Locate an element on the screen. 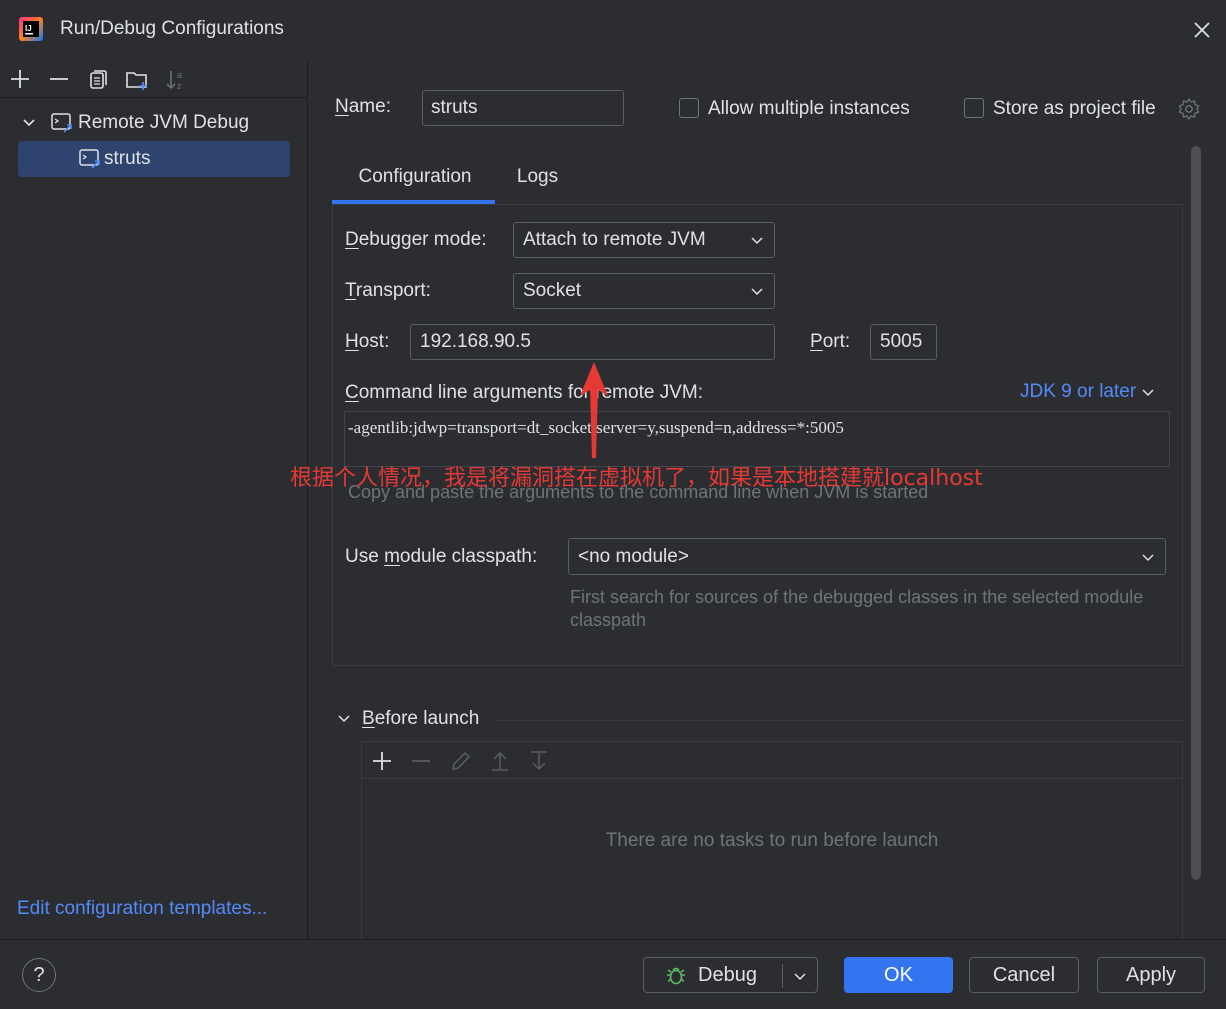 The image size is (1226, 1009). jdk-version-dropdown: JDK 9 or later is located at coordinates (1087, 392).